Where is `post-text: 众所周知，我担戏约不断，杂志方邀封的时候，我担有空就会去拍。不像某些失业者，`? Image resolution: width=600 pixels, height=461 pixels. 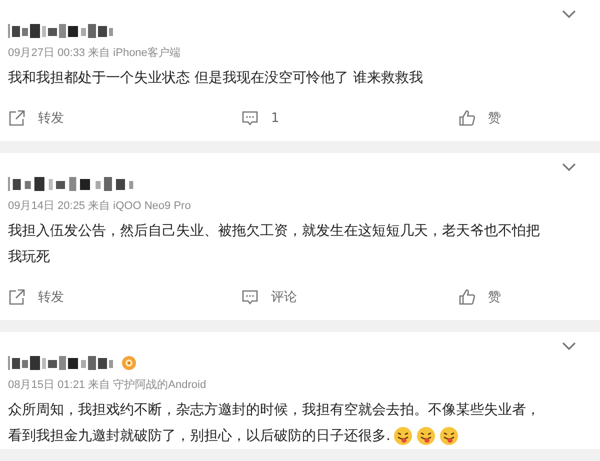
post-text: 众所周知，我担戏约不断，杂志方邀封的时候，我担有空就会去拍。不像某些失业者， is located at coordinates (274, 410).